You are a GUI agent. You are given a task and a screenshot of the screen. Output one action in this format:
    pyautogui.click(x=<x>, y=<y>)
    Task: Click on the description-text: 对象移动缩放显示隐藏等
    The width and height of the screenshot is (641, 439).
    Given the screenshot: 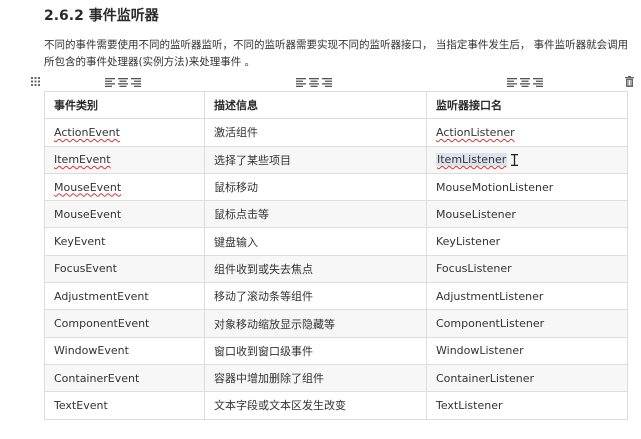 What is the action you would take?
    pyautogui.click(x=274, y=324)
    